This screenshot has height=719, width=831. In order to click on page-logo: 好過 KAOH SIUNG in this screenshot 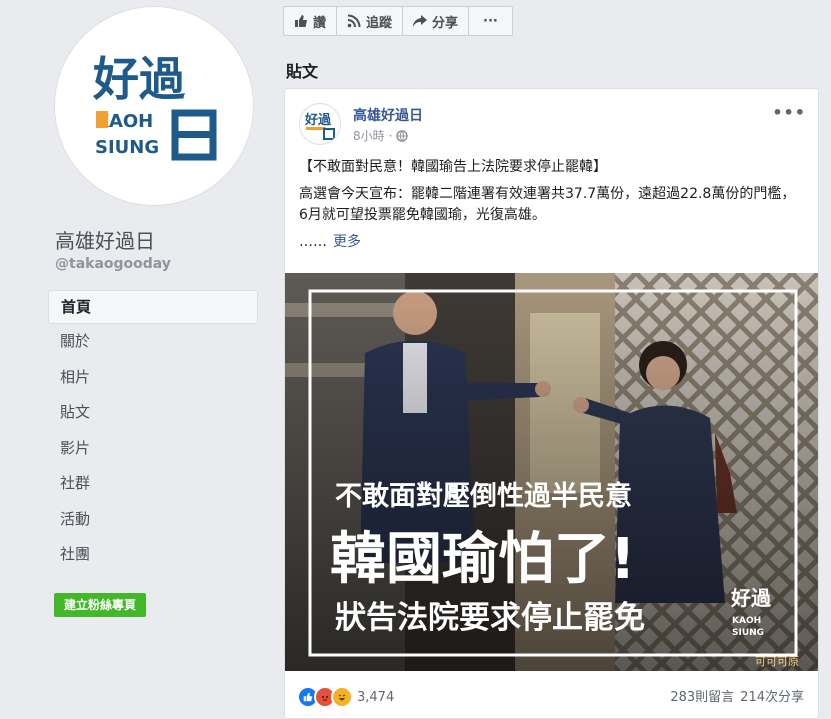, I will do `click(154, 106)`.